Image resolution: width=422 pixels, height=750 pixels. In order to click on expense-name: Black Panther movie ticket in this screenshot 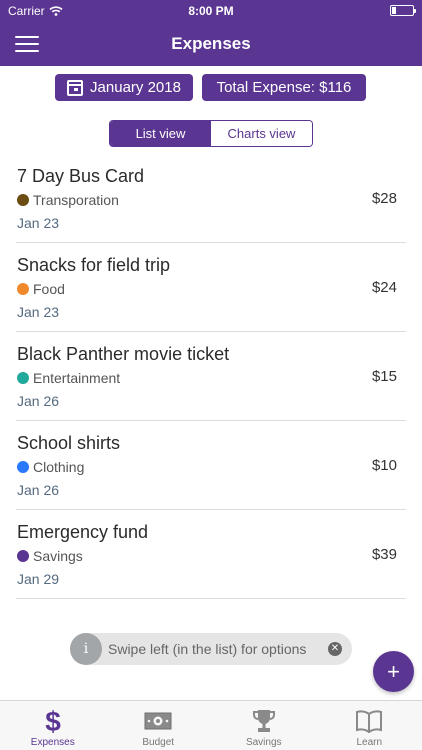, I will do `click(123, 354)`.